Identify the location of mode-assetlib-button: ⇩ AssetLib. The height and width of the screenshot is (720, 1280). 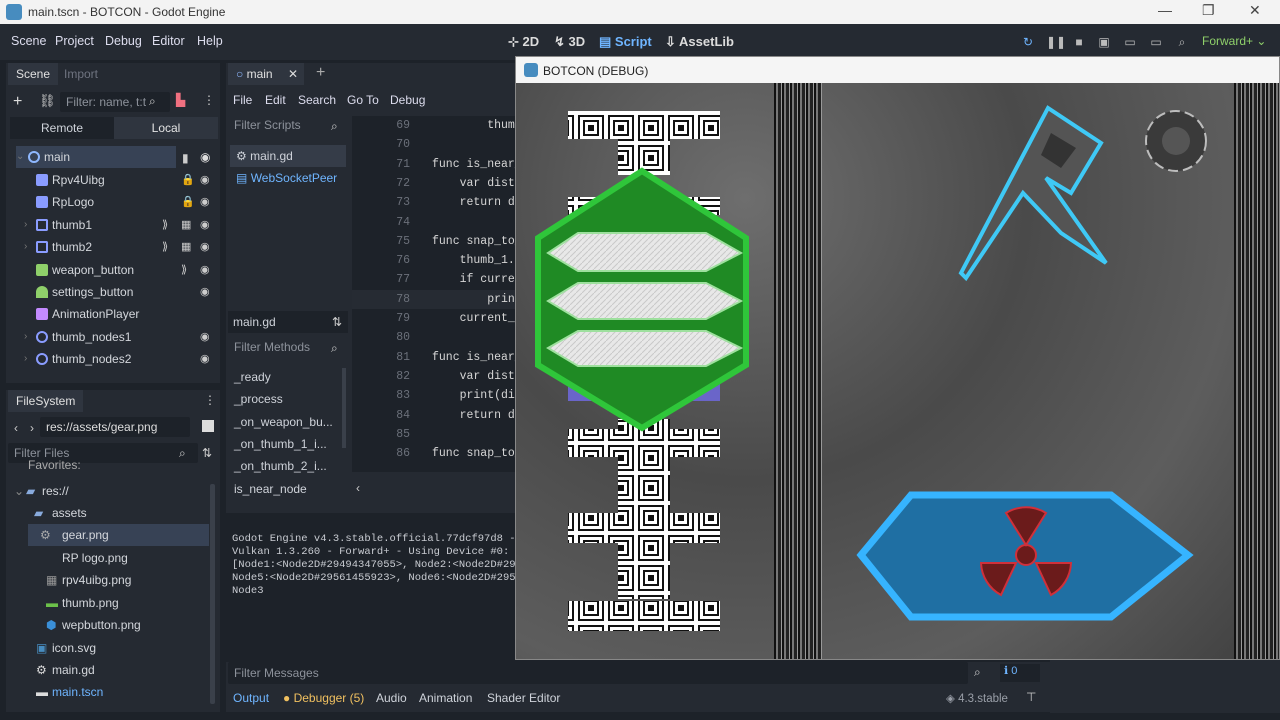
(699, 42).